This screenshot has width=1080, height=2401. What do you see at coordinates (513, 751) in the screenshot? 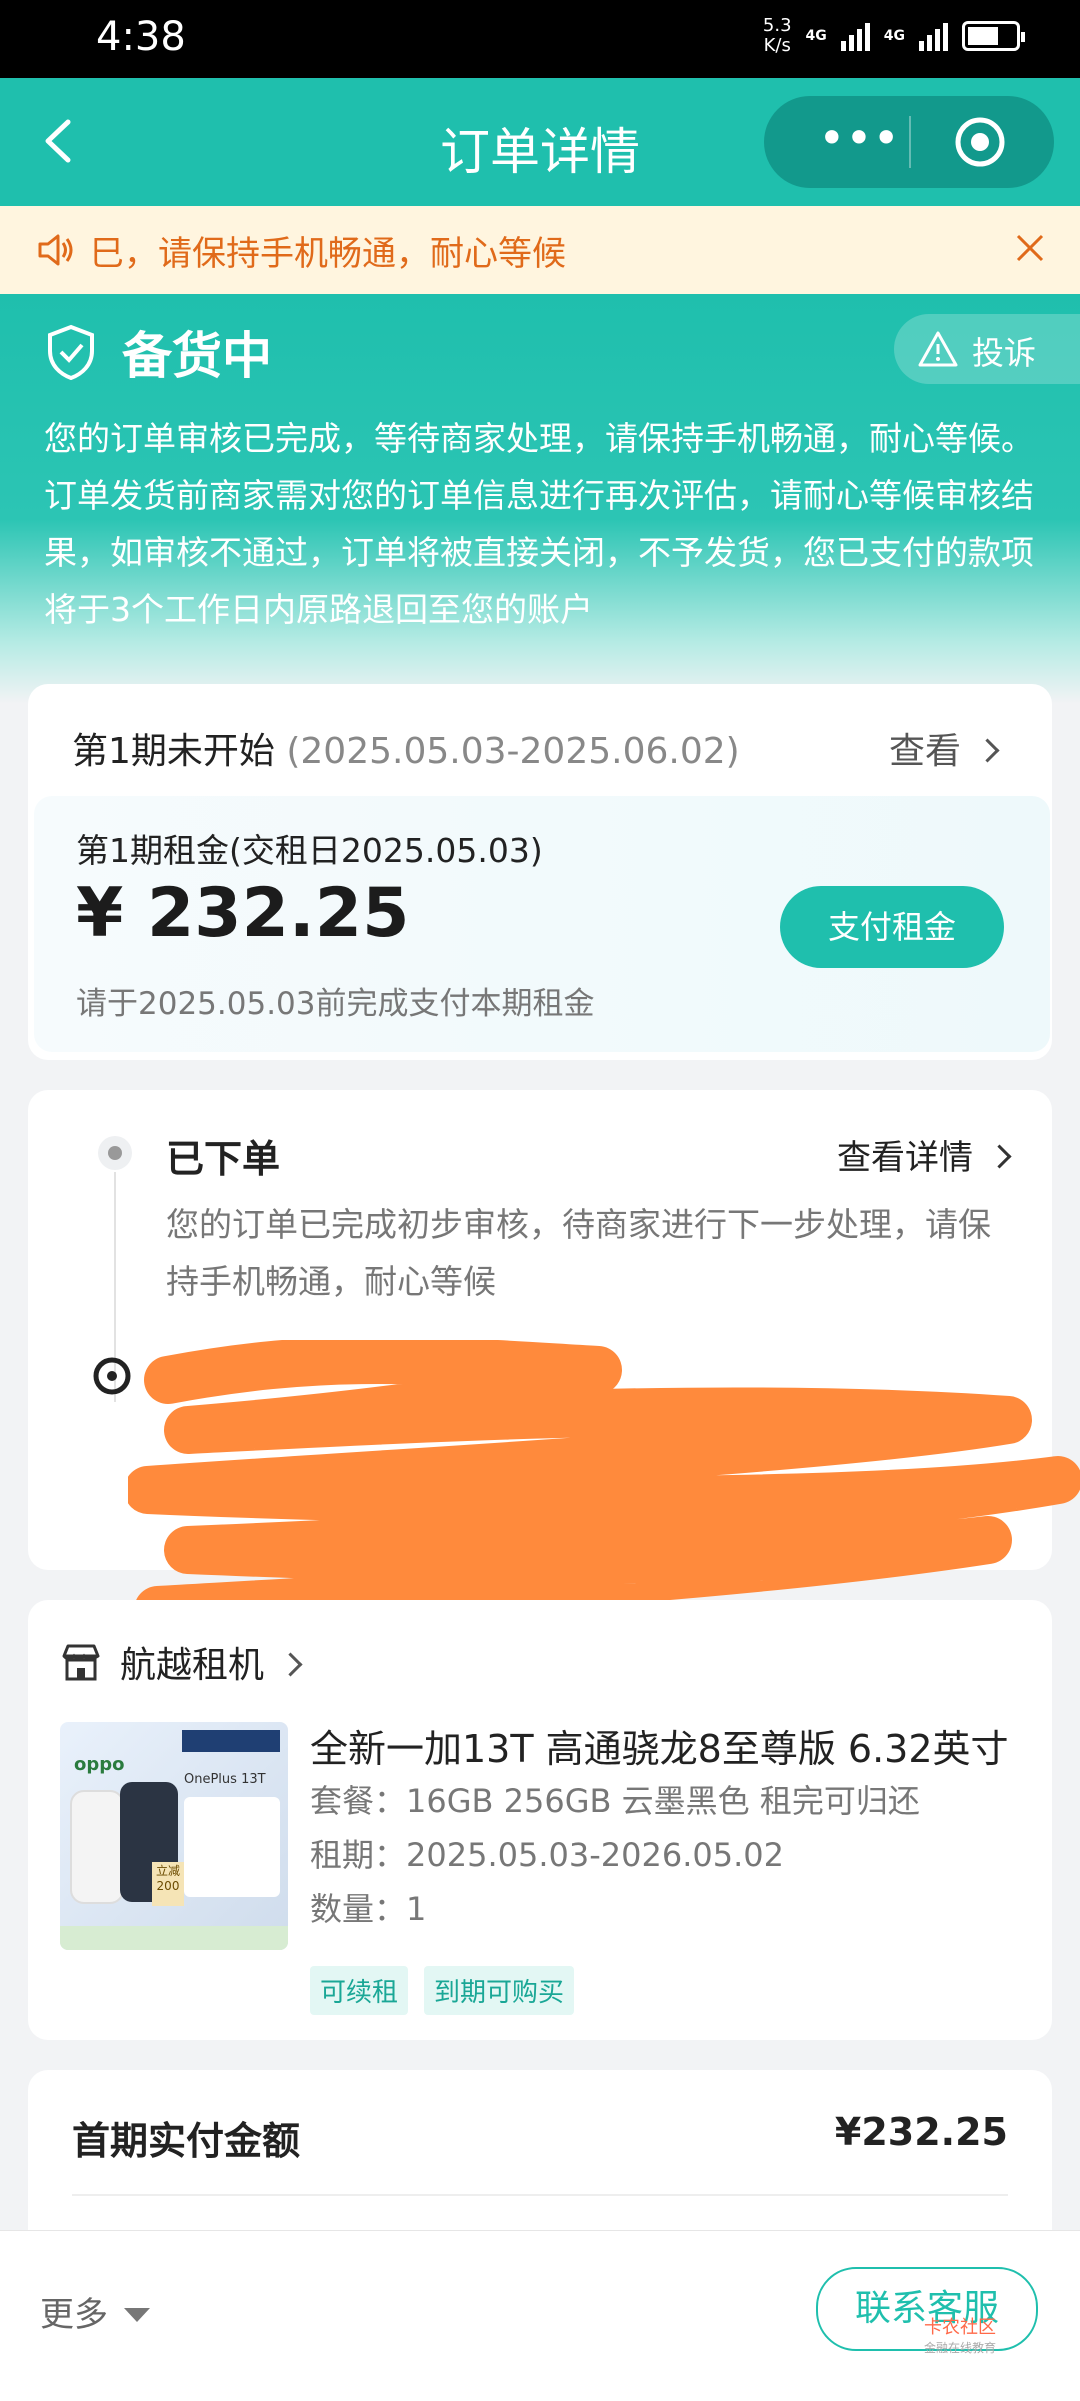
I see `period-range: (2025.05.03-2025.06.02)` at bounding box center [513, 751].